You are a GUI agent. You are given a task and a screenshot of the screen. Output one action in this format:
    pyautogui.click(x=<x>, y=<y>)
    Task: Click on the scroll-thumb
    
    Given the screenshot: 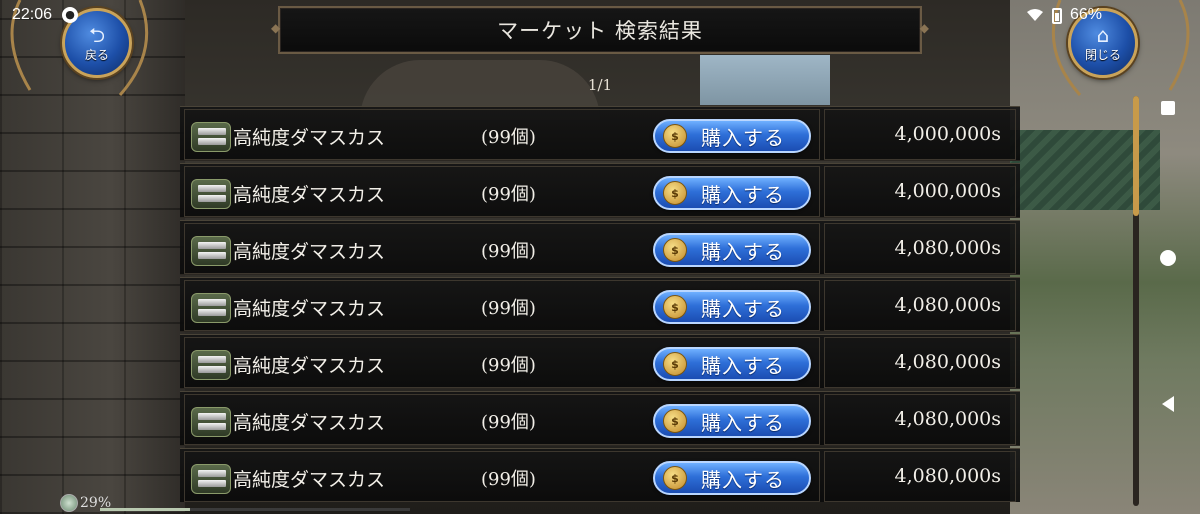 What is the action you would take?
    pyautogui.click(x=1136, y=156)
    